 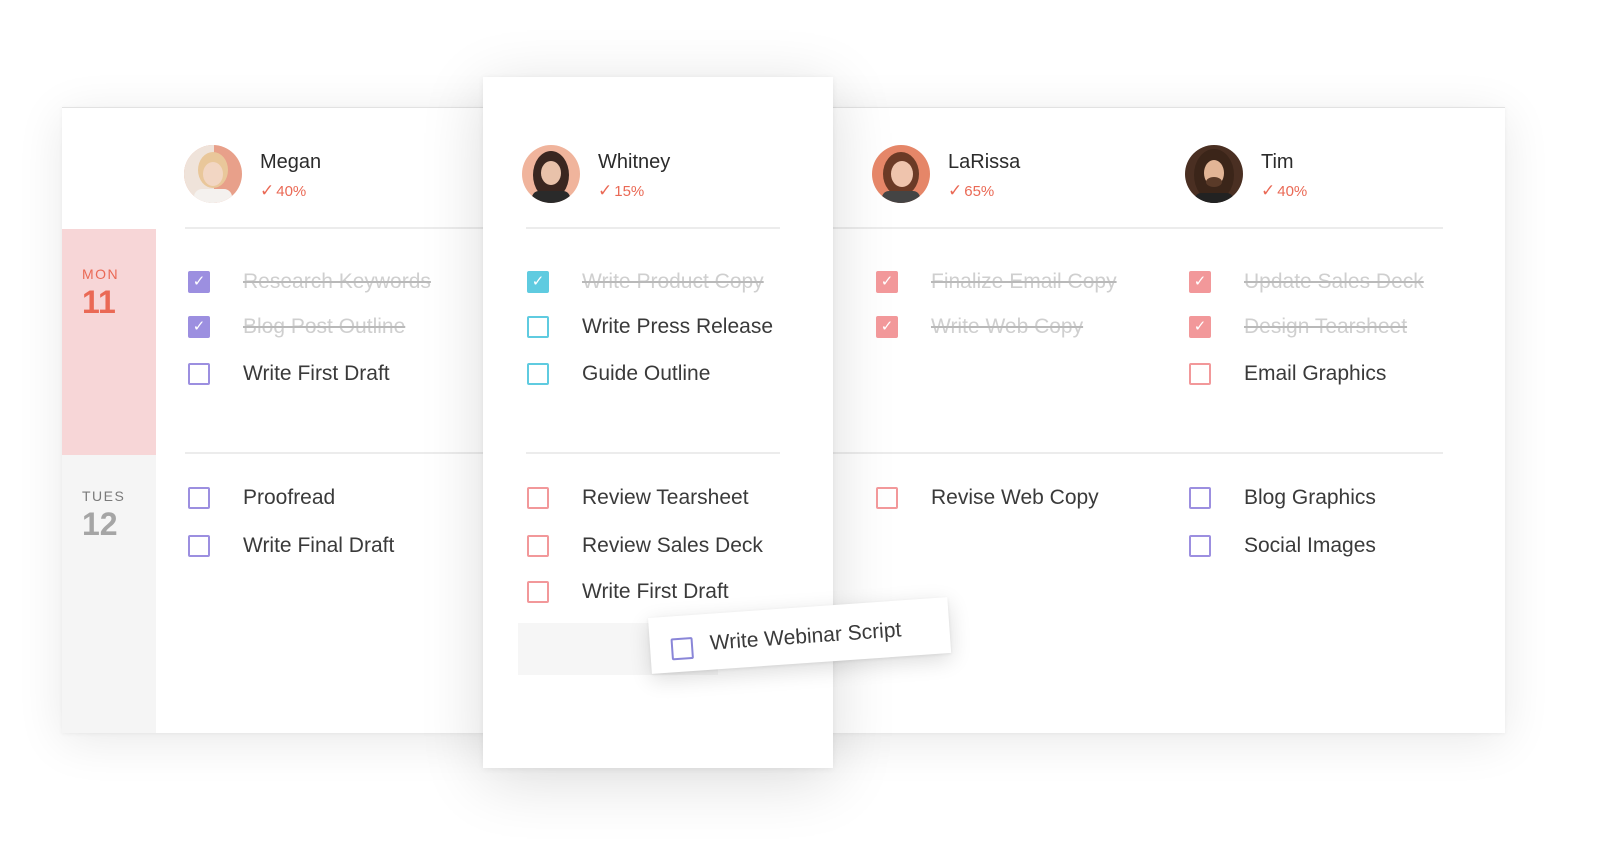 What do you see at coordinates (324, 326) in the screenshot?
I see `task-label: Blog Post Outline` at bounding box center [324, 326].